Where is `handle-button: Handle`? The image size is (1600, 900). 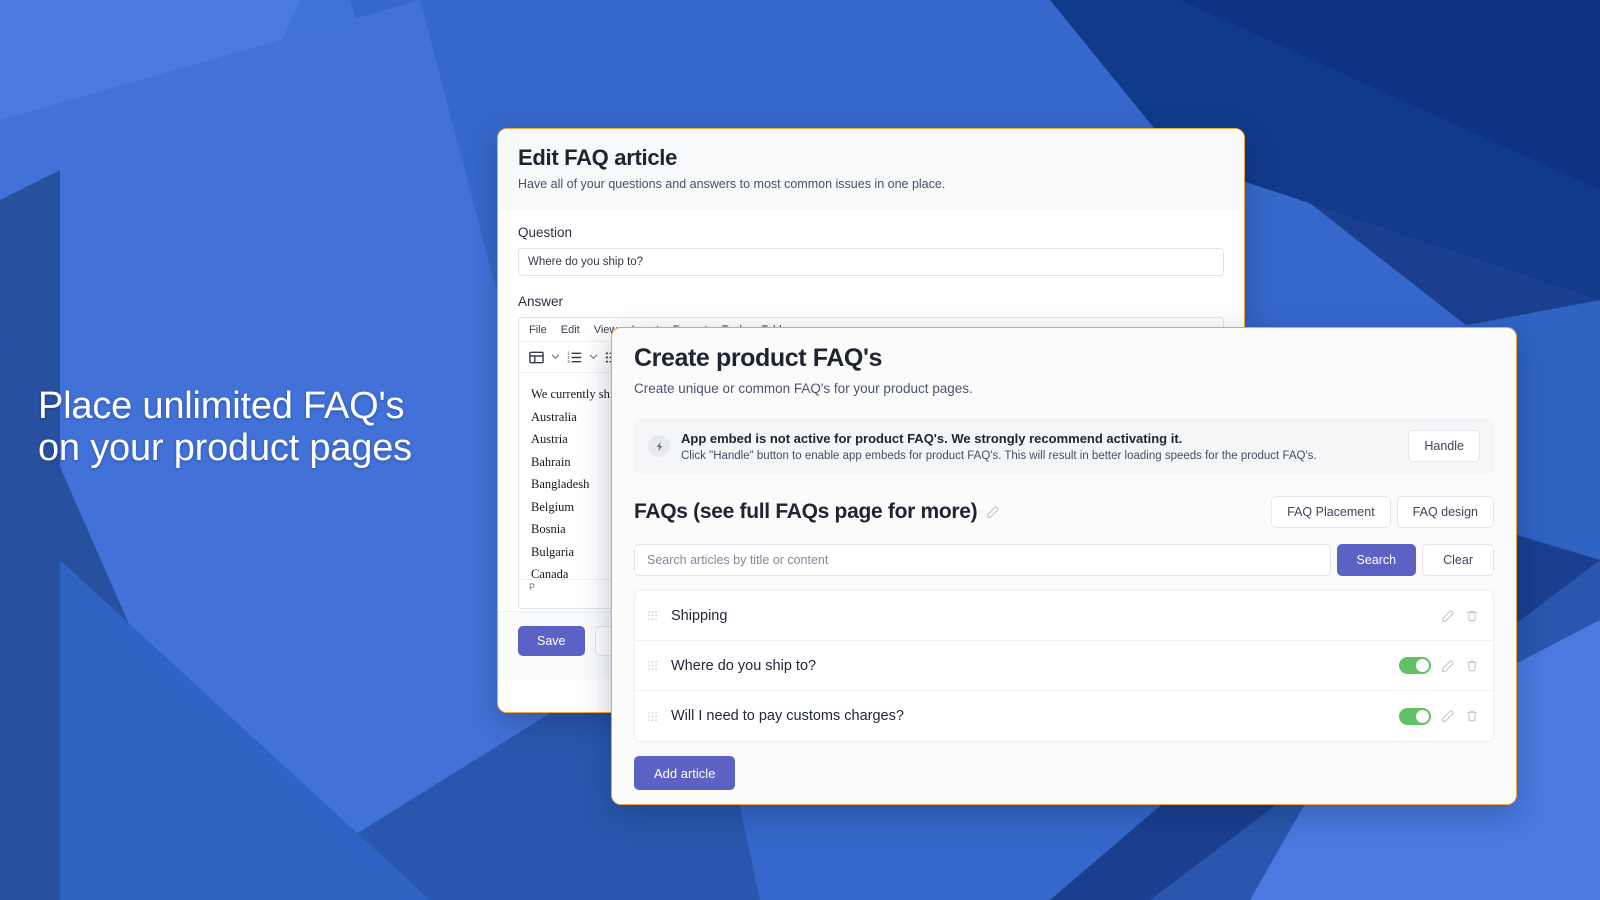 handle-button: Handle is located at coordinates (1444, 446).